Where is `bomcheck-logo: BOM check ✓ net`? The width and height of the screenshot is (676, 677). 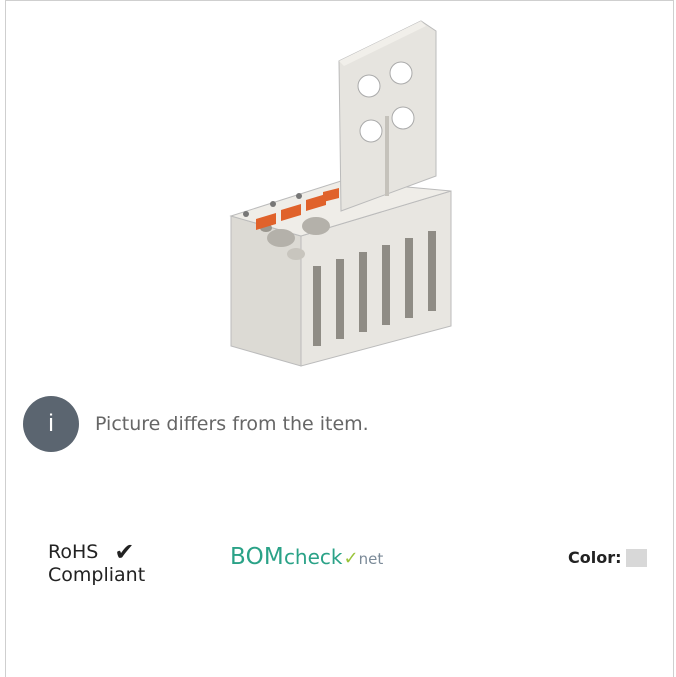 bomcheck-logo: BOM check ✓ net is located at coordinates (306, 557).